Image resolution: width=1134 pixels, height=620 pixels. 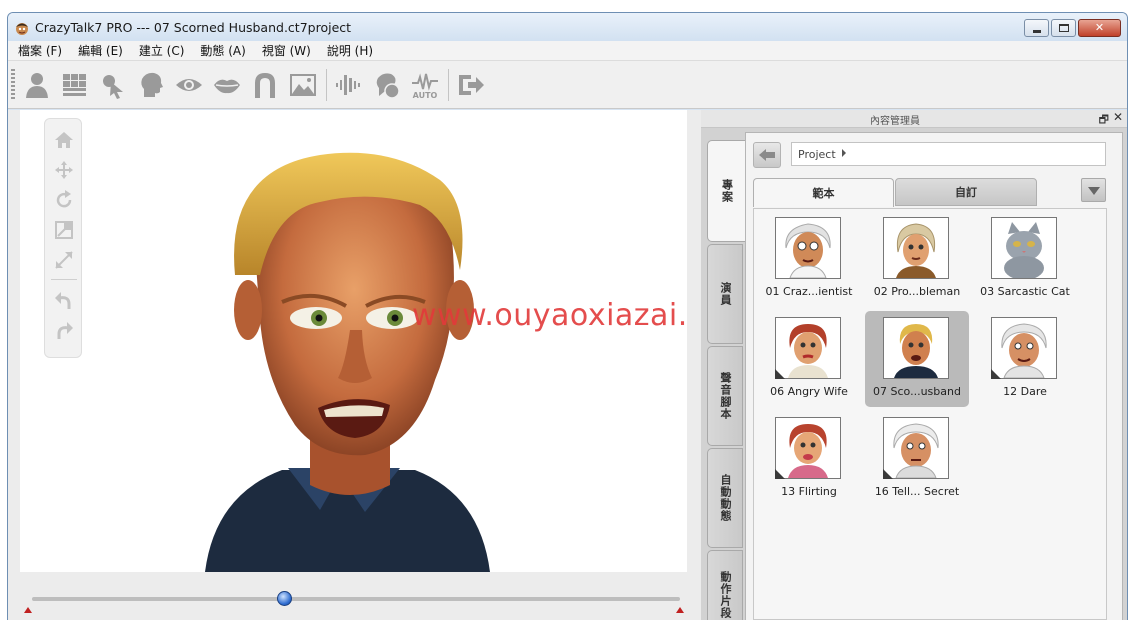 What do you see at coordinates (917, 291) in the screenshot?
I see `template-item-label: 02 Pro...bleman` at bounding box center [917, 291].